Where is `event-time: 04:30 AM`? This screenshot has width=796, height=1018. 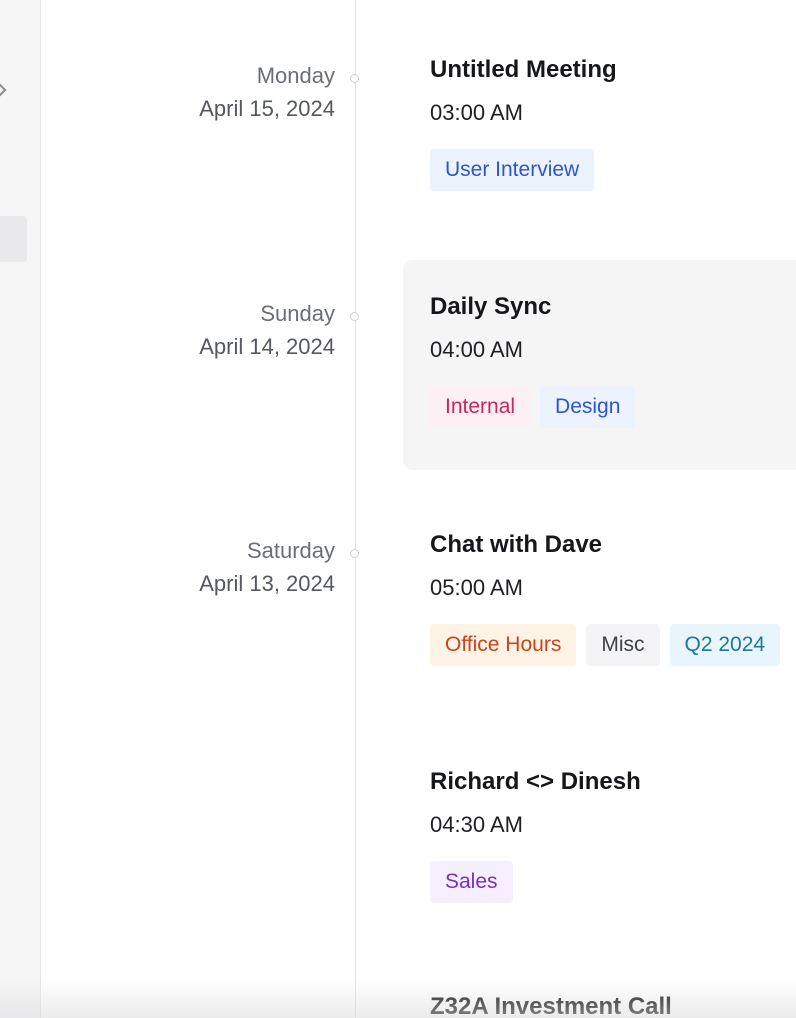 event-time: 04:30 AM is located at coordinates (476, 824).